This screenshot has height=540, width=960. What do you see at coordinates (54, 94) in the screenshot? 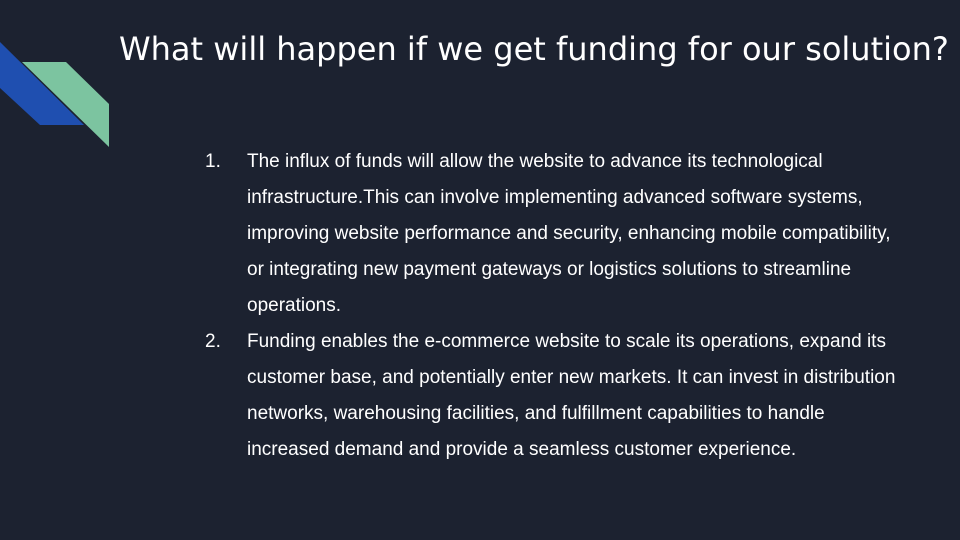
I see `corner-decoration` at bounding box center [54, 94].